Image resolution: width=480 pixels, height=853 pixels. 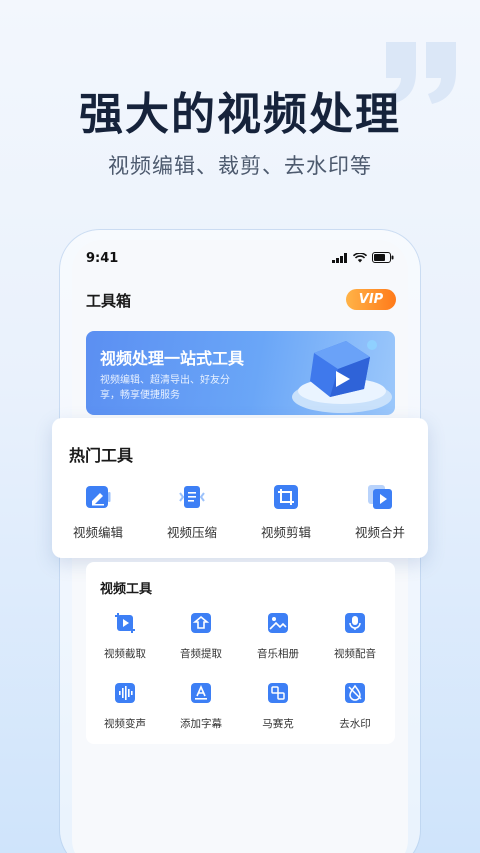 I want to click on promo-banner: 视频处理一站式工具 视频编辑、超清导出、好友分享，畅享便捷服务, so click(x=240, y=373).